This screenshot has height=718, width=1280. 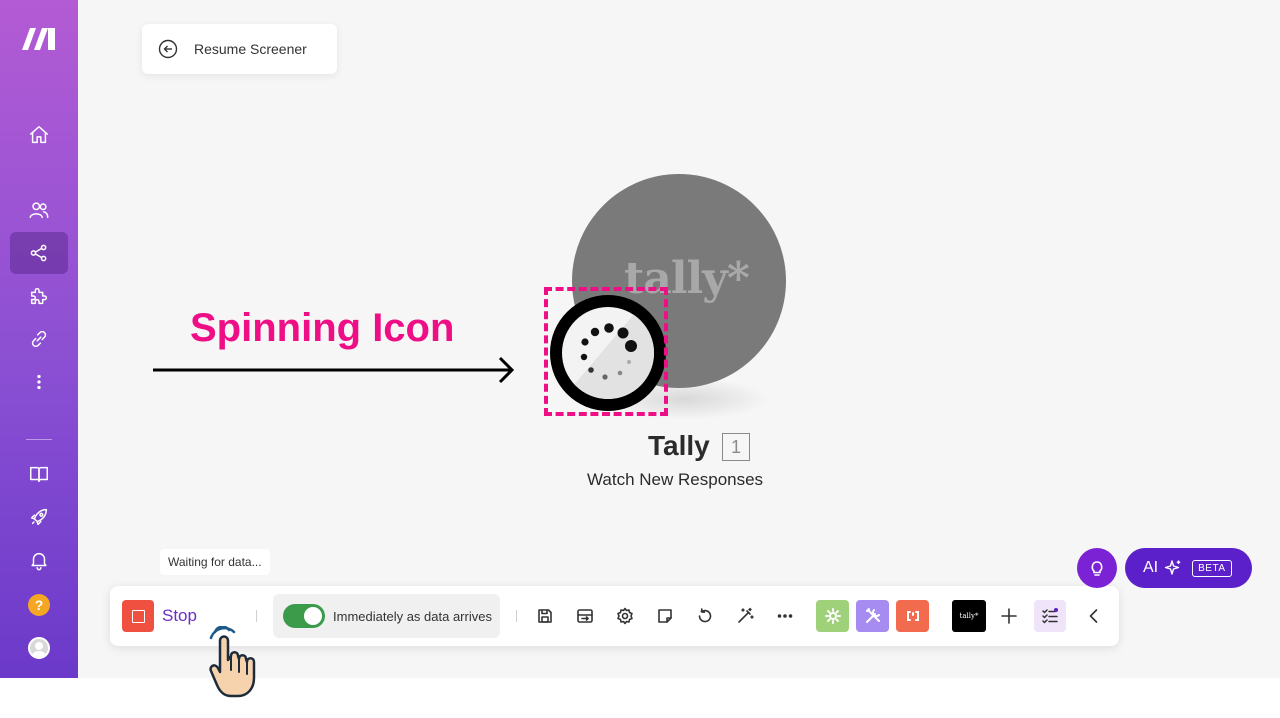 I want to click on arrow-left-circle-icon, so click(x=168, y=49).